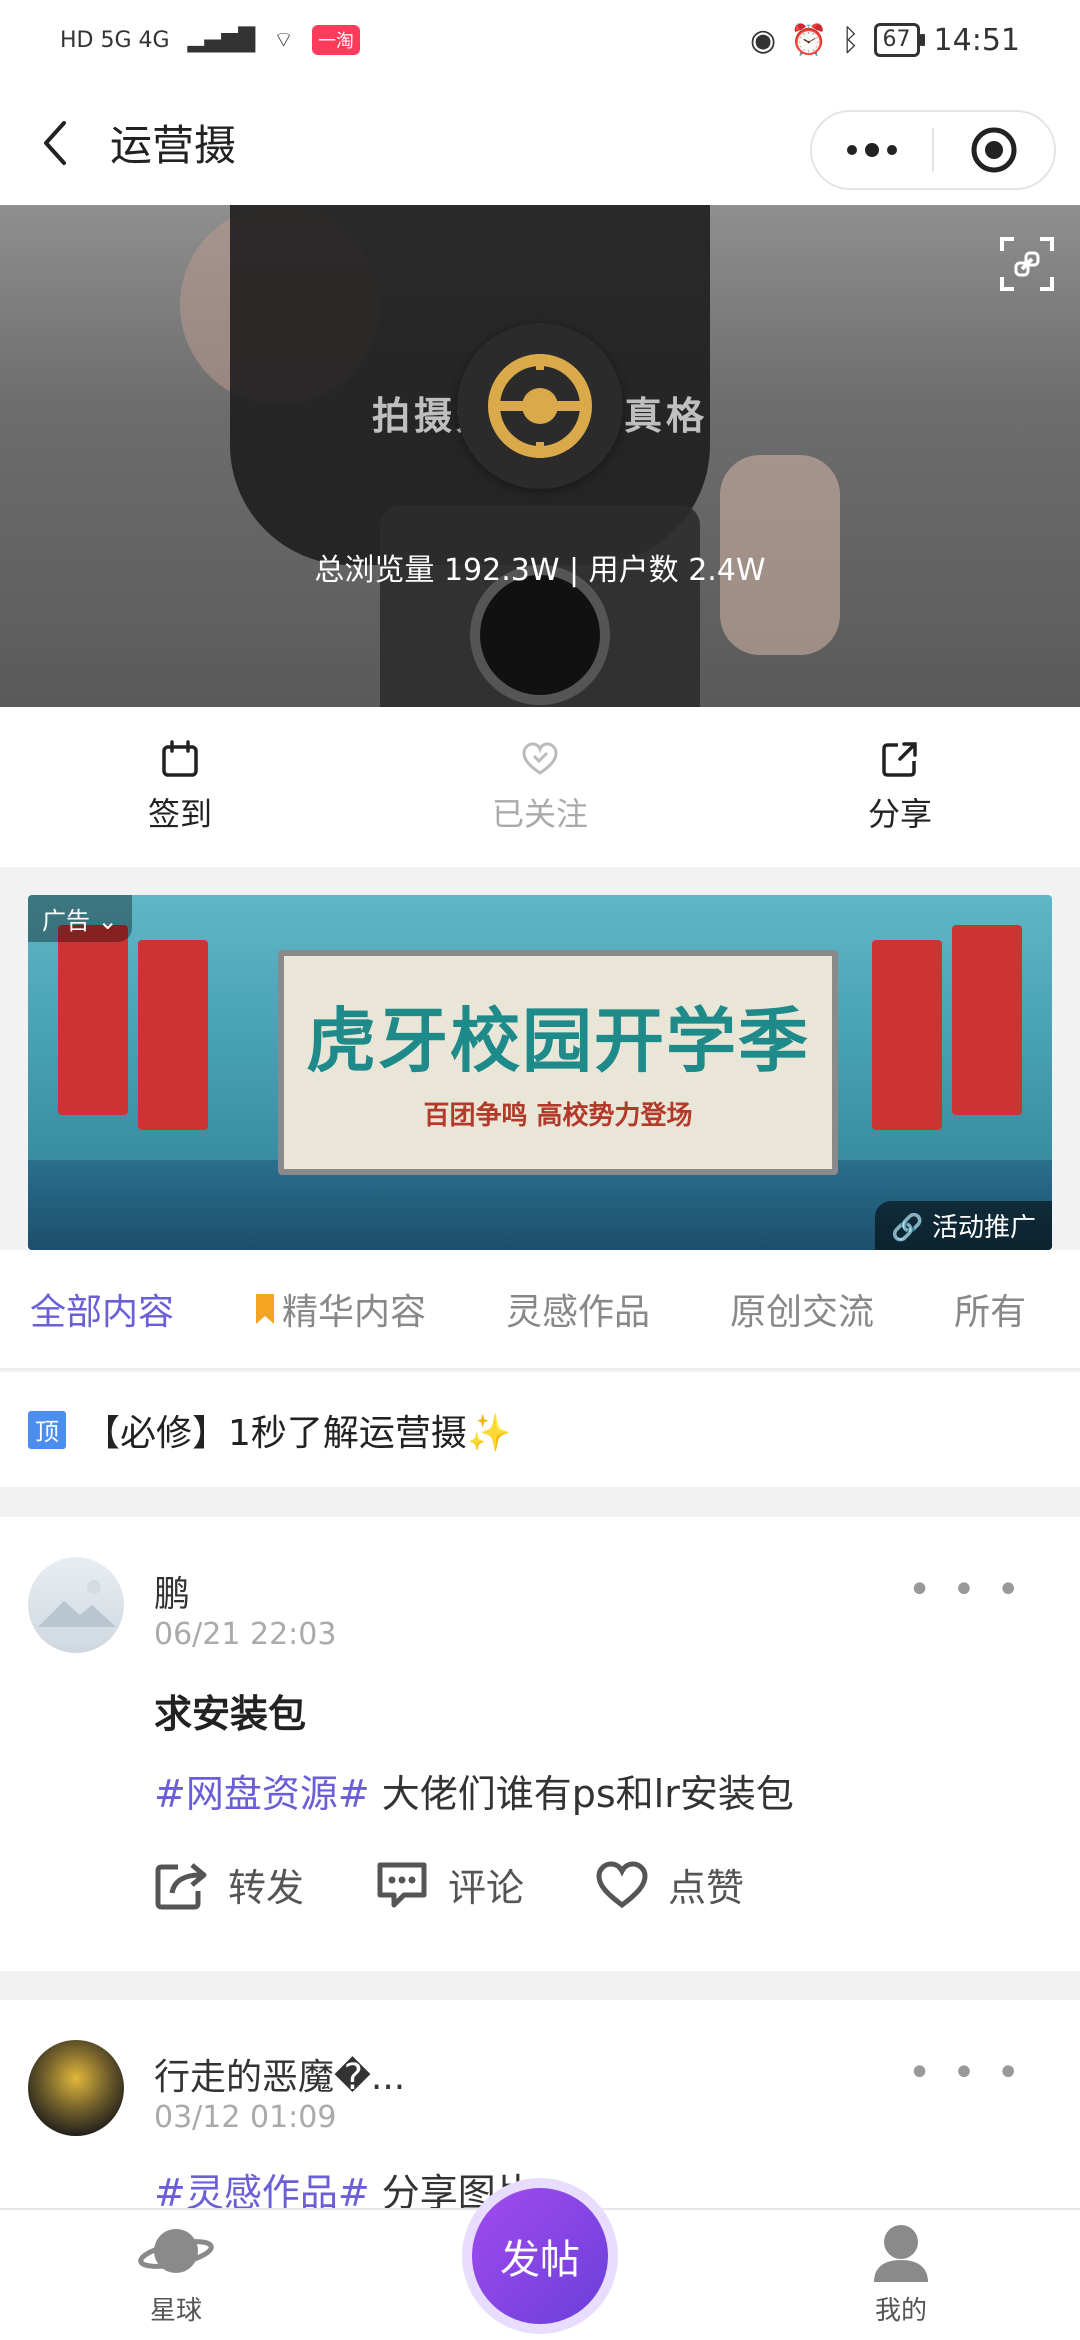 This screenshot has width=1080, height=2340. Describe the element at coordinates (173, 145) in the screenshot. I see `page-title: 运营摄` at that location.